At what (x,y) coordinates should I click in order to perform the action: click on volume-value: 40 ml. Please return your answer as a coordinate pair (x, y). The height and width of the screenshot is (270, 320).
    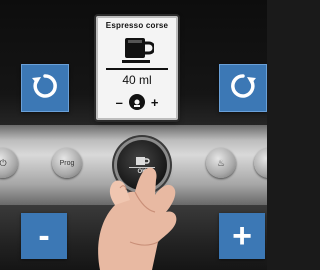
    Looking at the image, I should click on (137, 80).